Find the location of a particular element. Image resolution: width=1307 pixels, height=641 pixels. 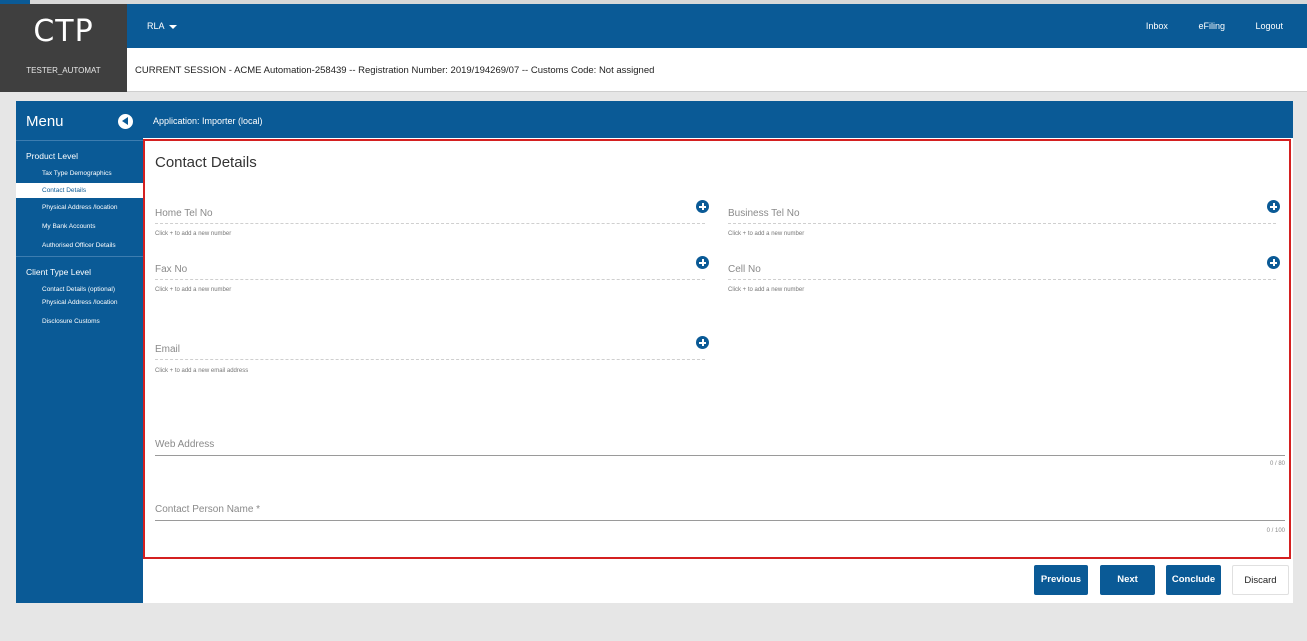

top-links: Inbox eFiling Logout is located at coordinates (1200, 26).